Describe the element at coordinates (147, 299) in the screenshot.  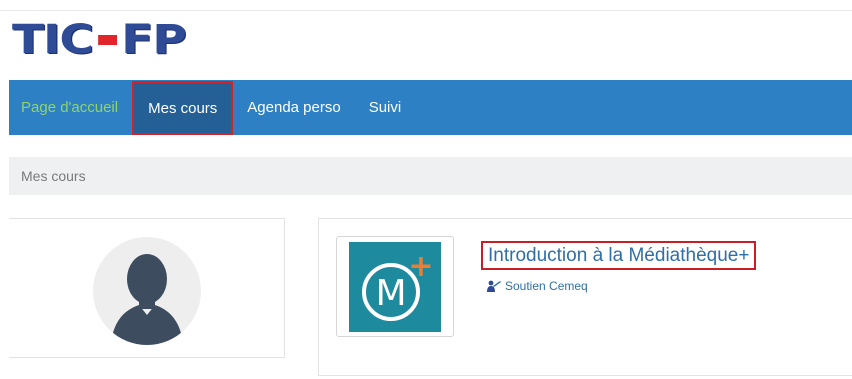
I see `user-silhouette-icon` at that location.